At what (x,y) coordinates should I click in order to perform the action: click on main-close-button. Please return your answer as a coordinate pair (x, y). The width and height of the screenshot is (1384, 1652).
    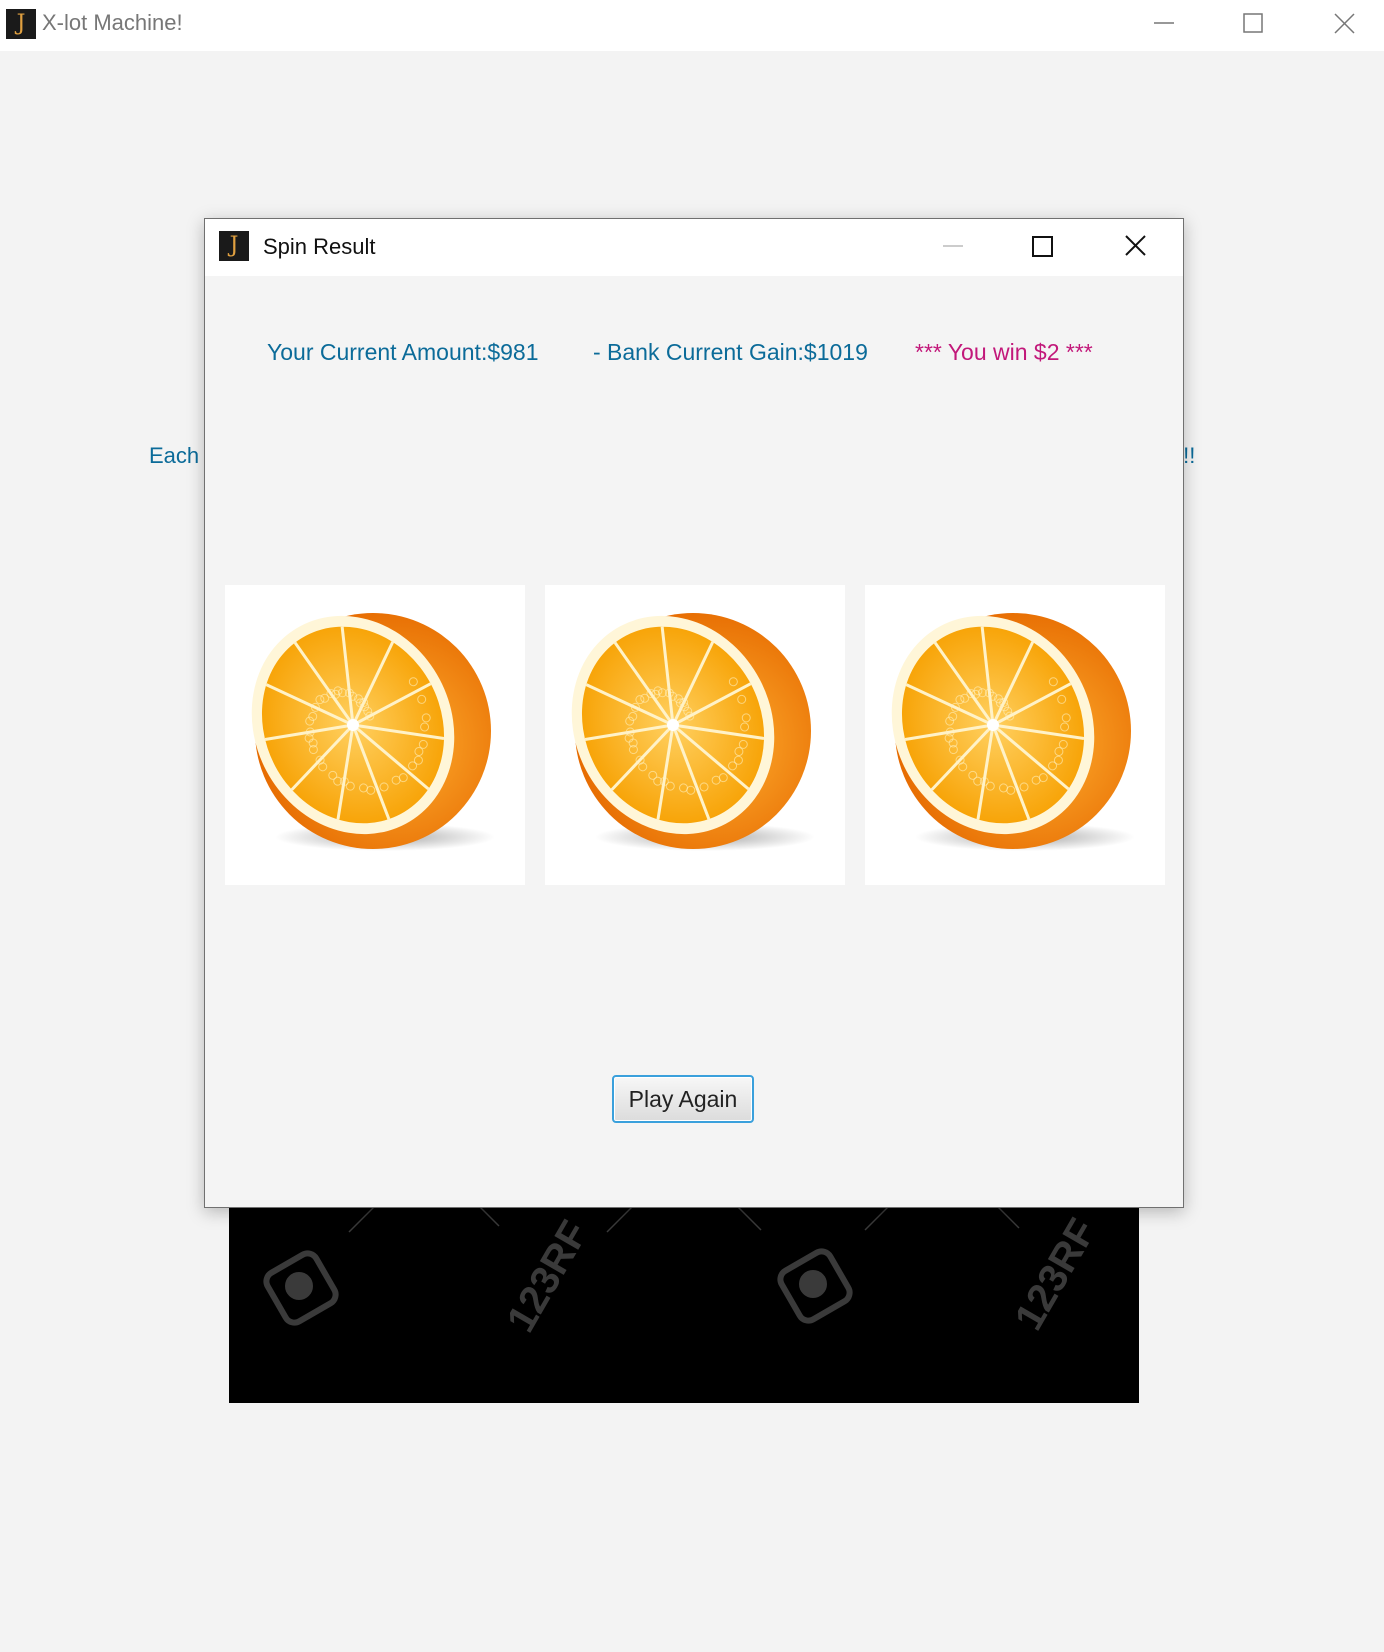
    Looking at the image, I should click on (1341, 24).